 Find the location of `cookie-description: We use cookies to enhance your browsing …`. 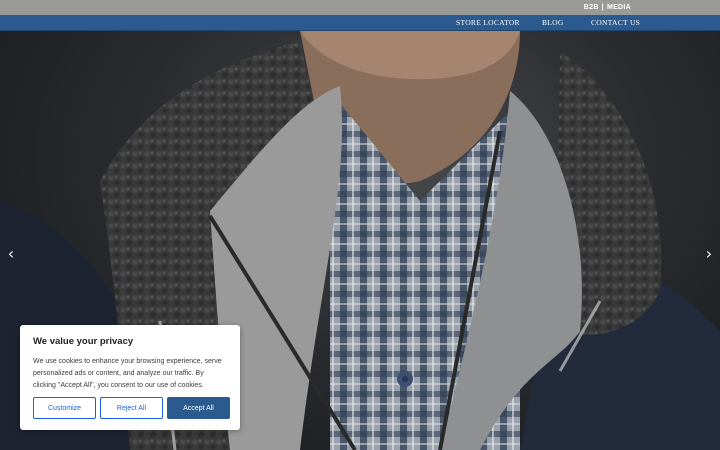

cookie-description: We use cookies to enhance your browsing … is located at coordinates (127, 373).